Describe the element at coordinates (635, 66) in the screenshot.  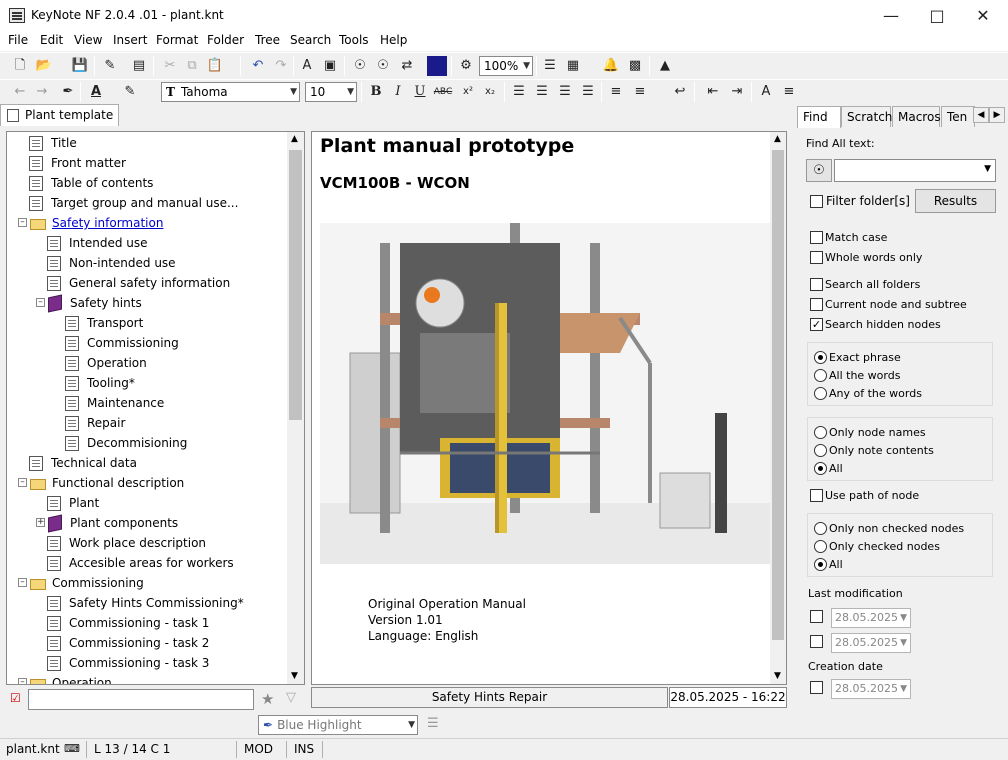
I see `picture-icon: ▩` at that location.